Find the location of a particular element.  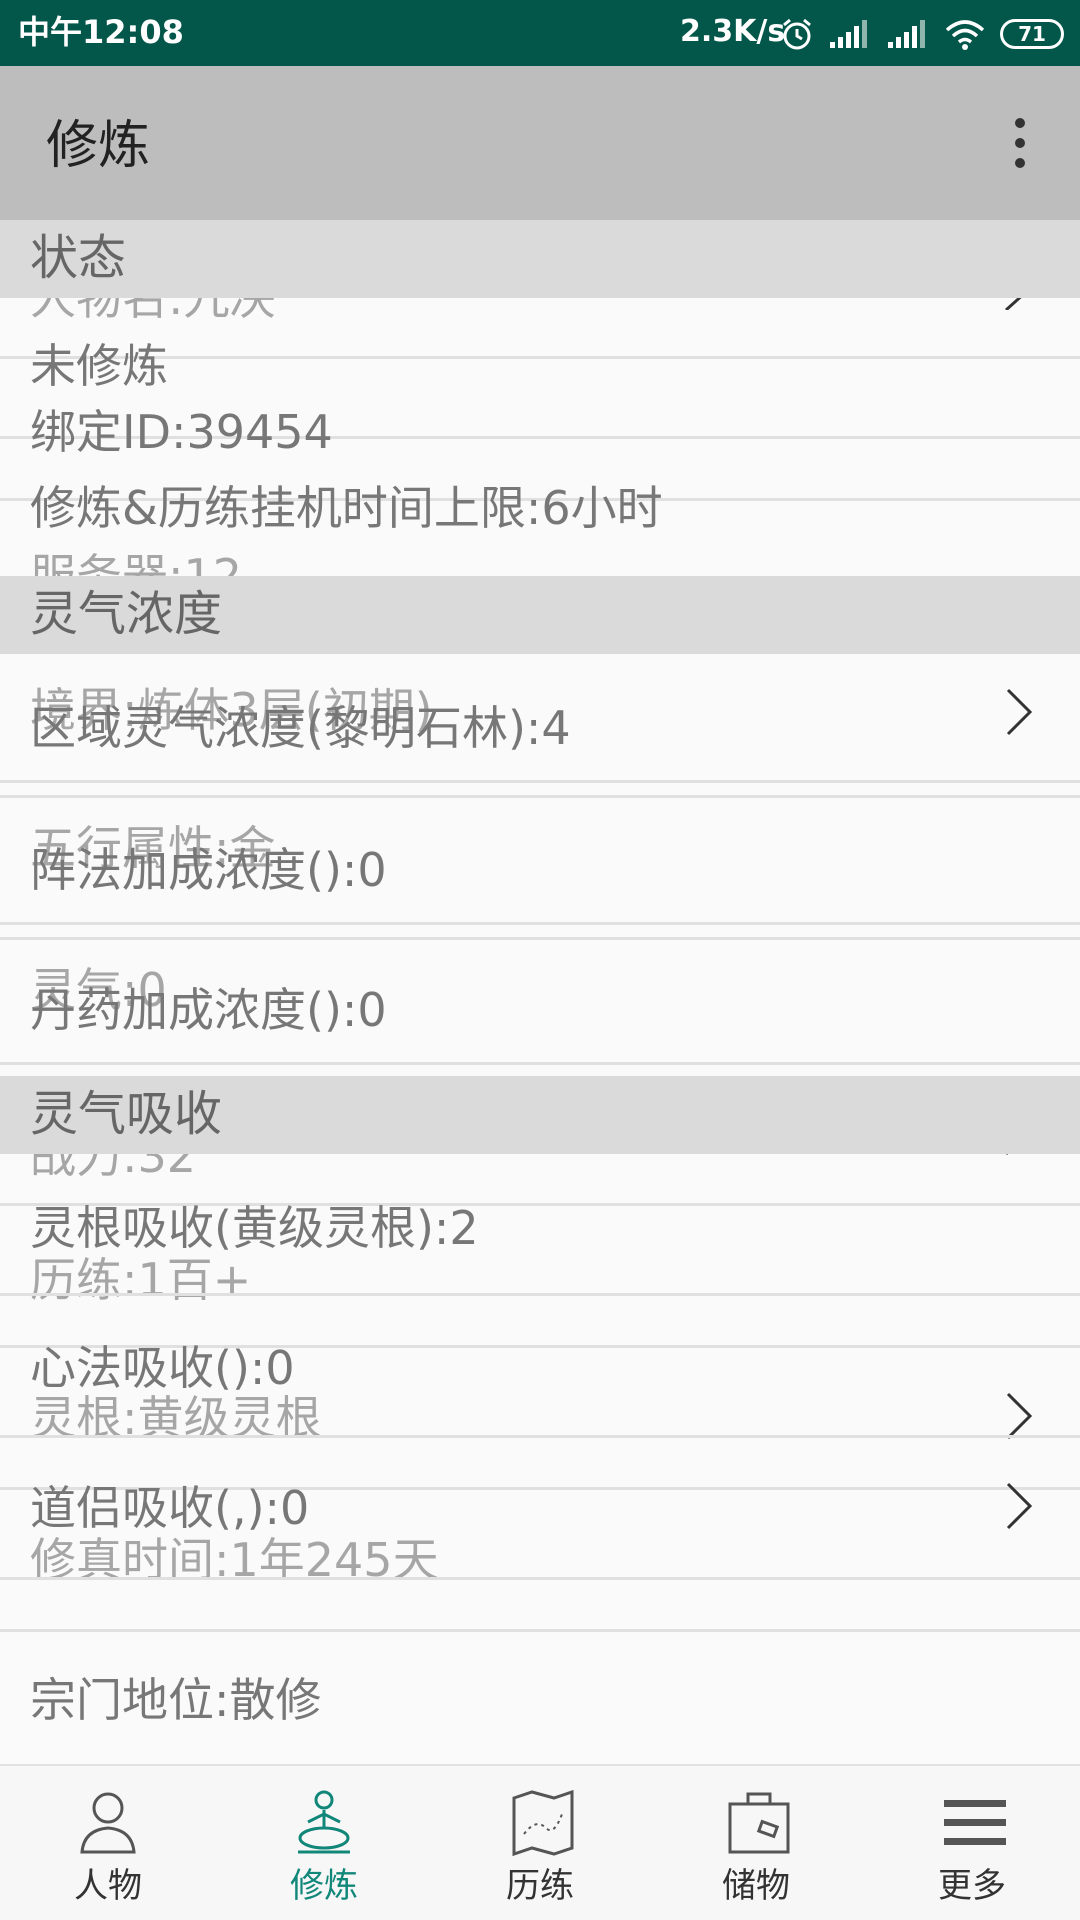

meditation-icon is located at coordinates (324, 1822).